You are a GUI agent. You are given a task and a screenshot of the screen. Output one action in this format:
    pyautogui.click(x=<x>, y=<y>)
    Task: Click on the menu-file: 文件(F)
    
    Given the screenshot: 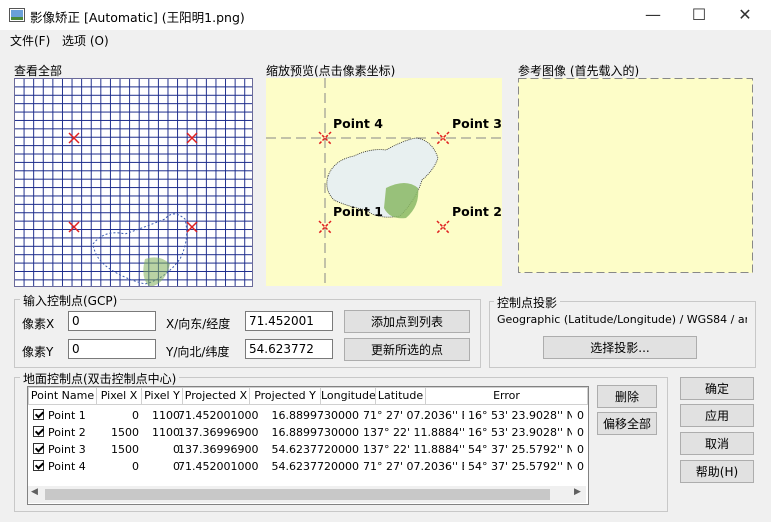 What is the action you would take?
    pyautogui.click(x=30, y=40)
    